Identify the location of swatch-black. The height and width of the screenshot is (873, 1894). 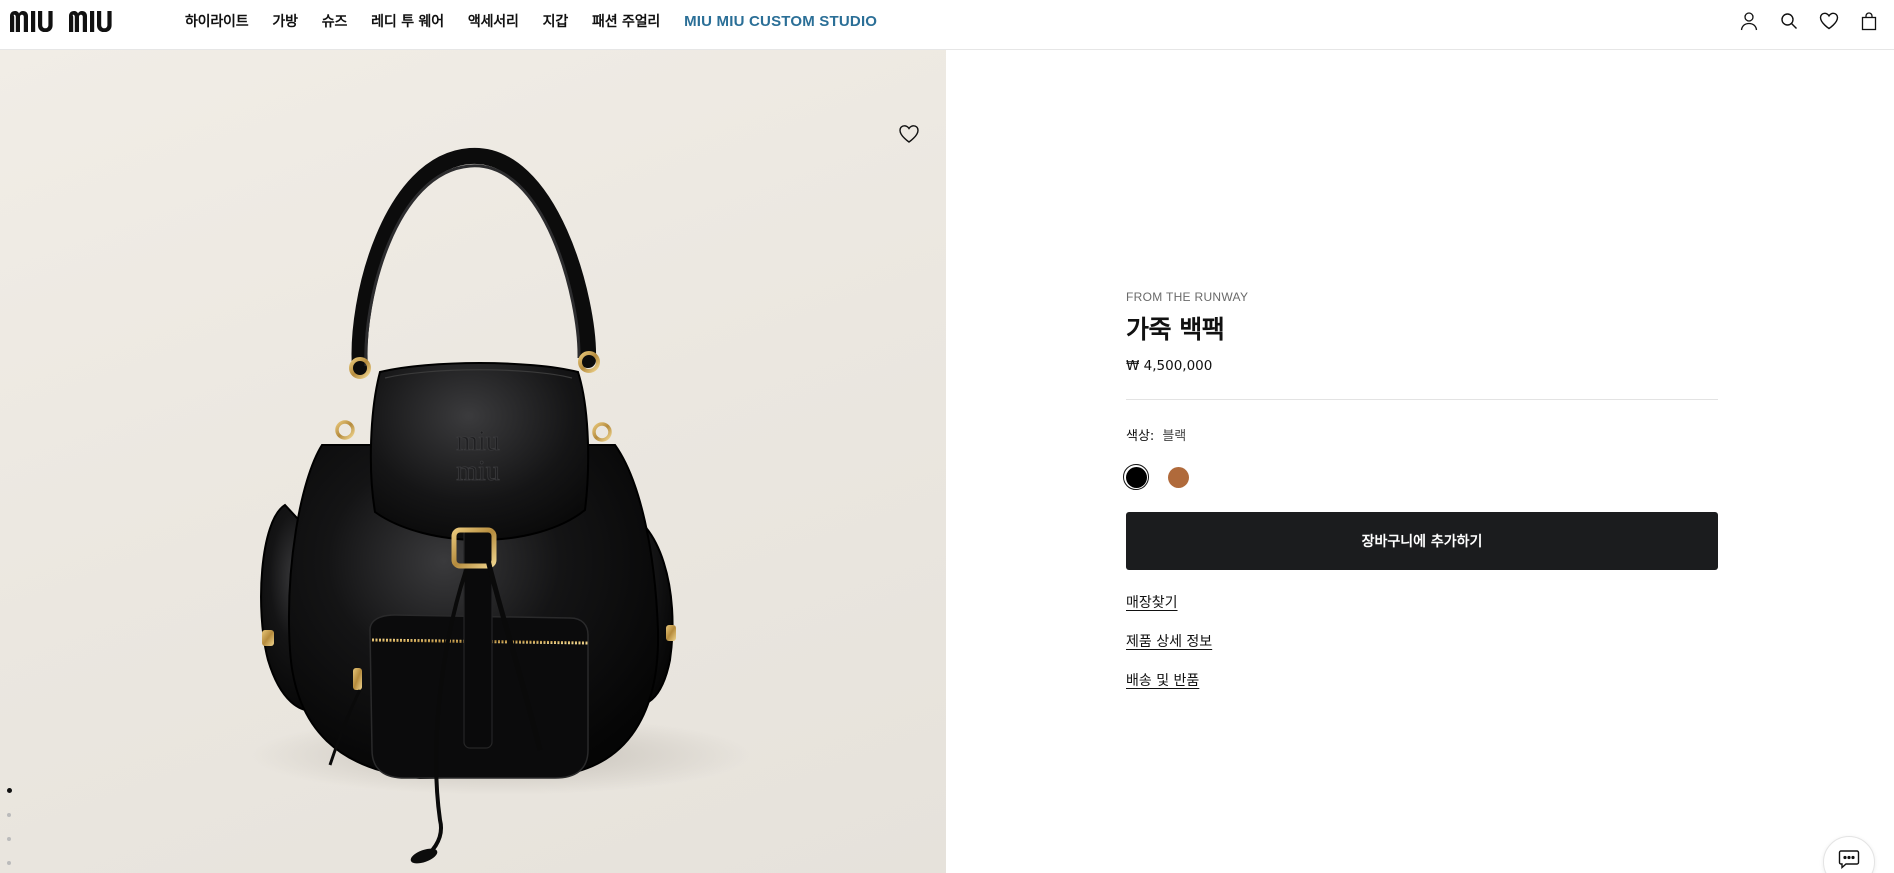
(1136, 477).